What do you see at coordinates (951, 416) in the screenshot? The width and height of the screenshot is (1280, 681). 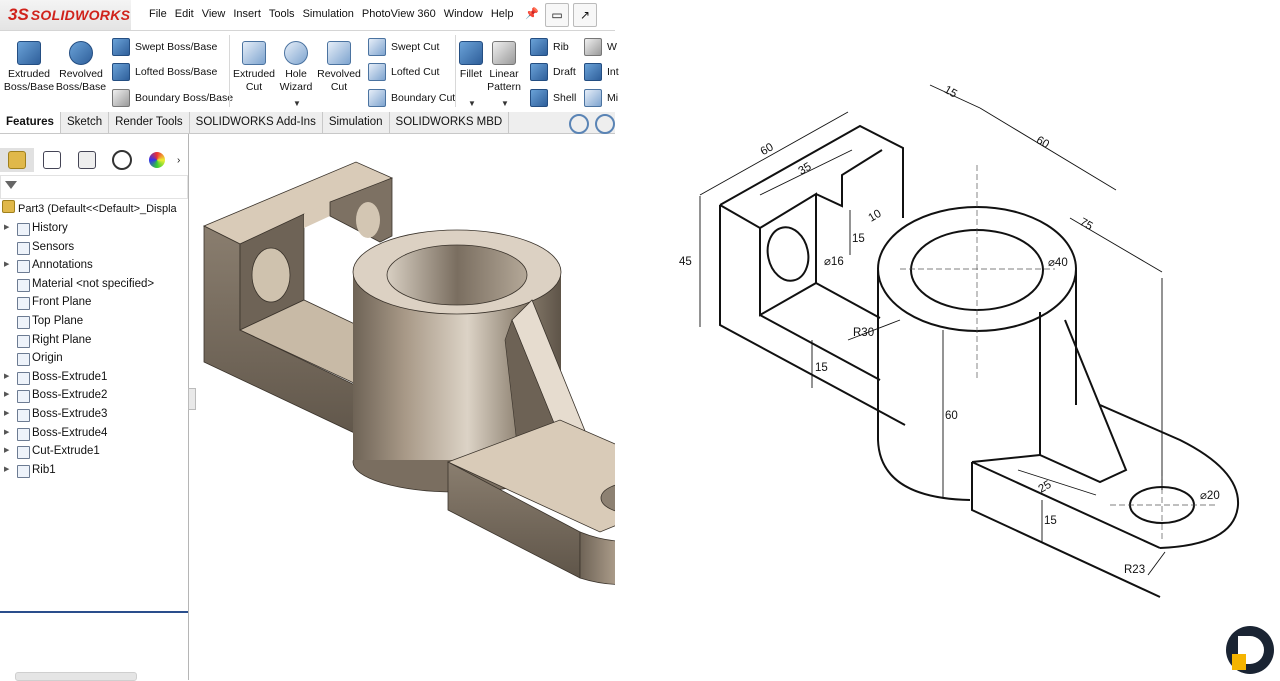 I see `dim-60-height: 60` at bounding box center [951, 416].